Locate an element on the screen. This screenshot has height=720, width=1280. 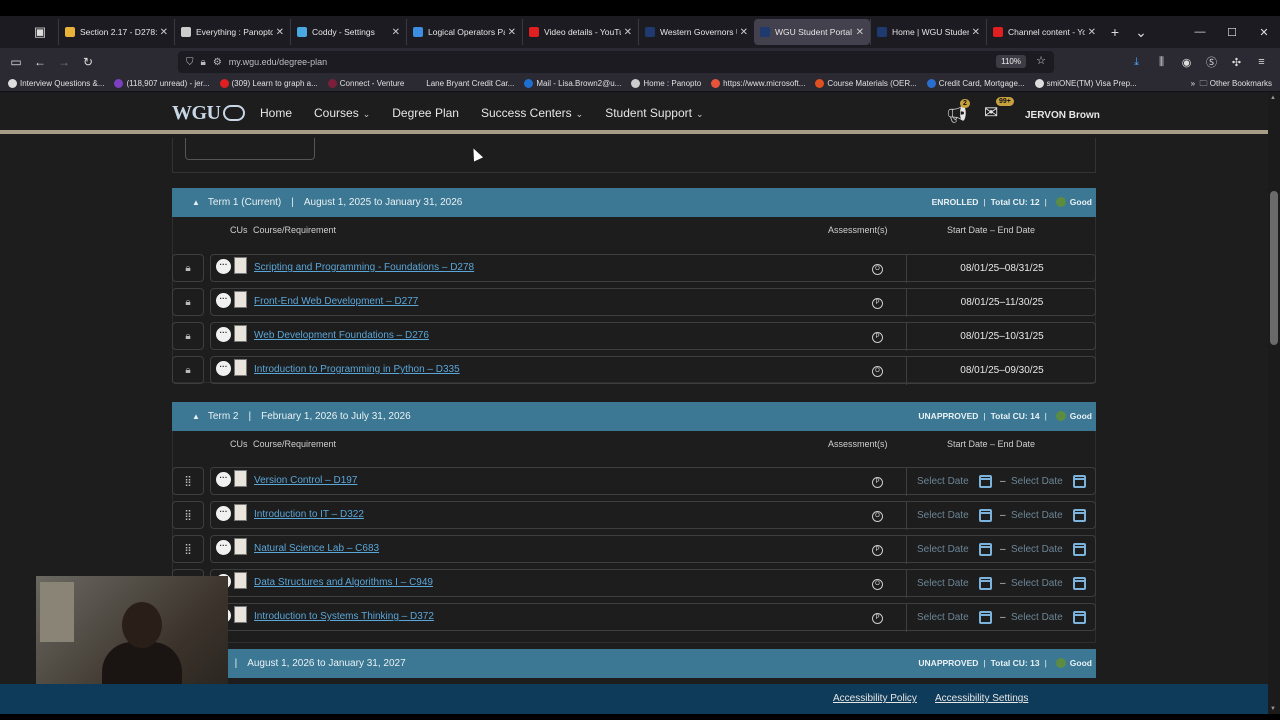
mail-icon: ✉︎ is located at coordinates (991, 113).